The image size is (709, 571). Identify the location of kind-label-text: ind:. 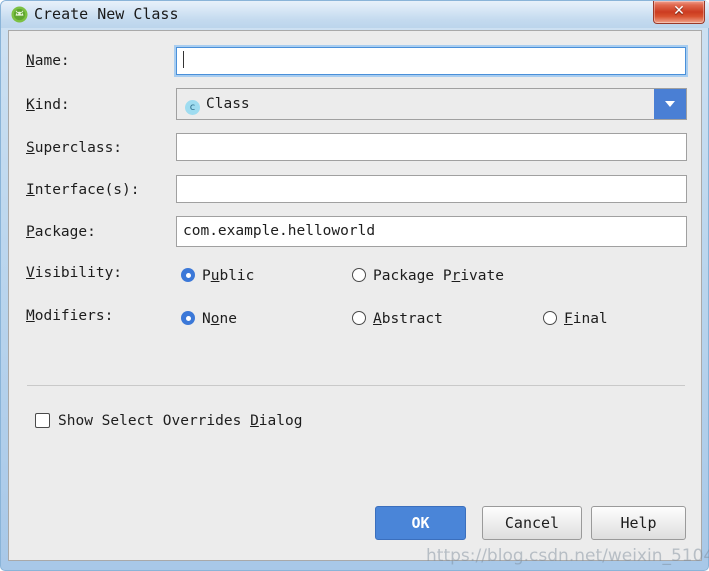
(52, 105).